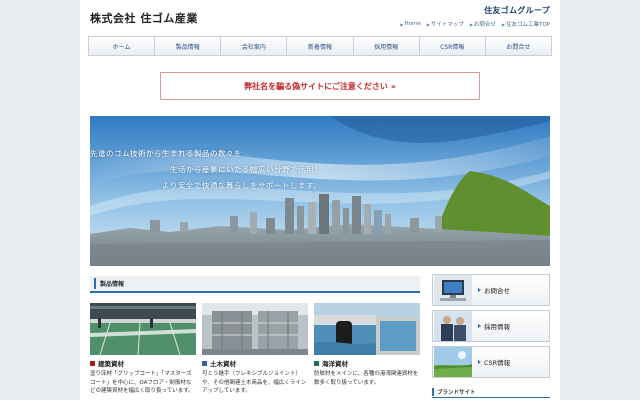 Image resolution: width=640 pixels, height=400 pixels. What do you see at coordinates (491, 392) in the screenshot?
I see `brand-site-header: ブランドサイト` at bounding box center [491, 392].